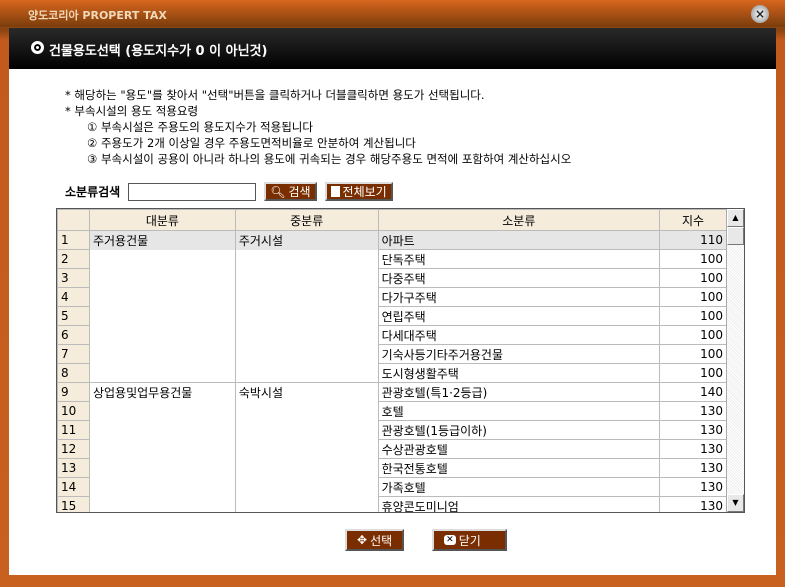 This screenshot has height=587, width=785. I want to click on minor-category: 수상관광호텔, so click(519, 449).